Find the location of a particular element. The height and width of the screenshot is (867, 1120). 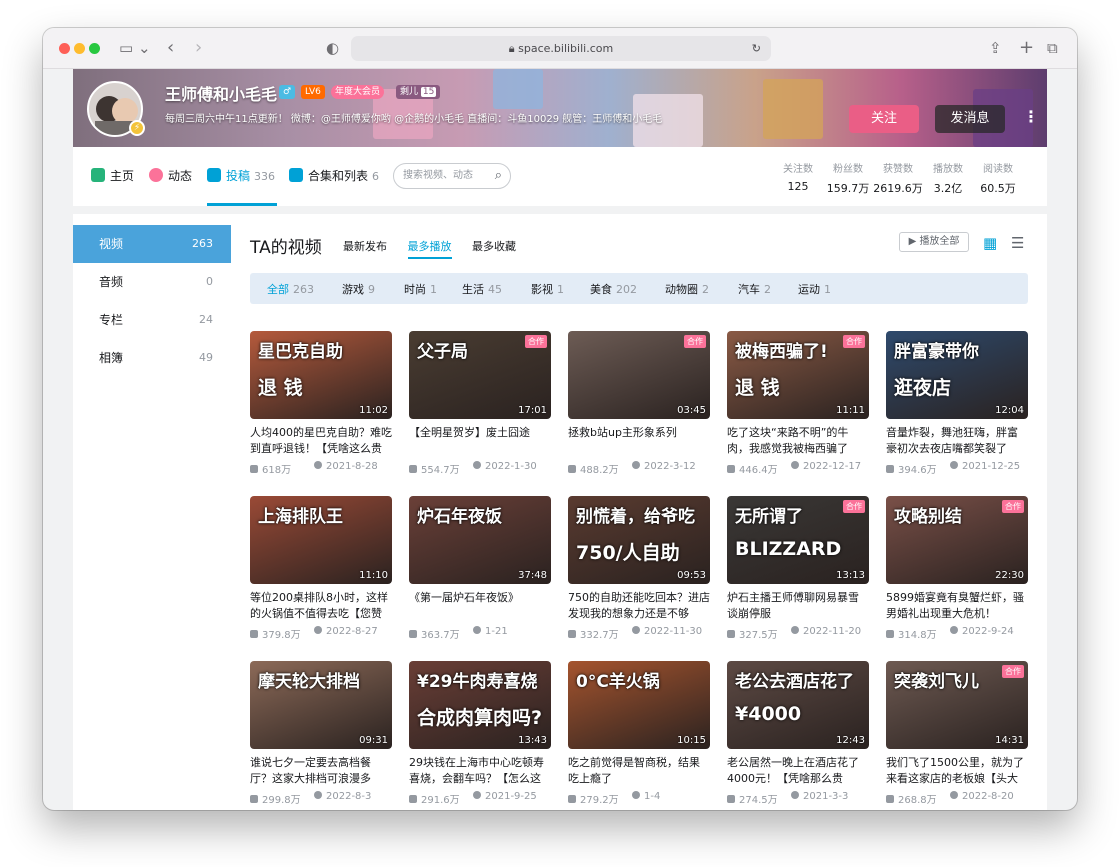

filter-item: 运动 1 is located at coordinates (814, 289).